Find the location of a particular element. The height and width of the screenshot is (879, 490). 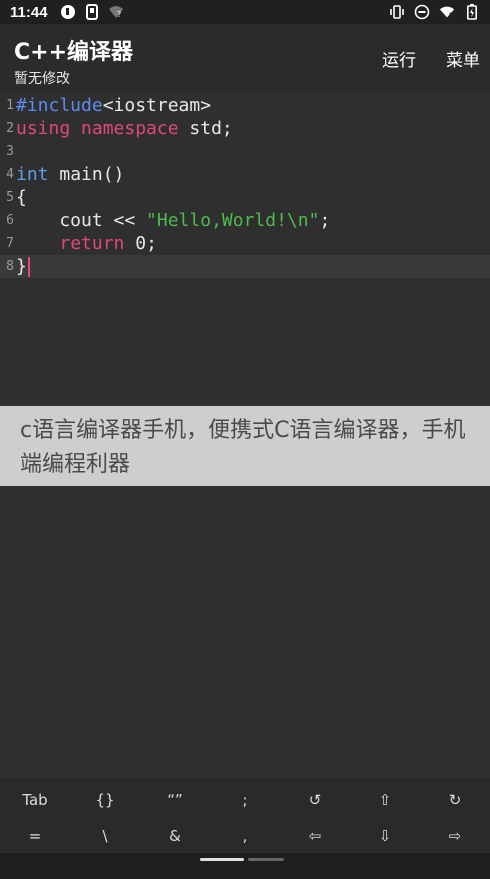

wifi-off-icon is located at coordinates (447, 12).